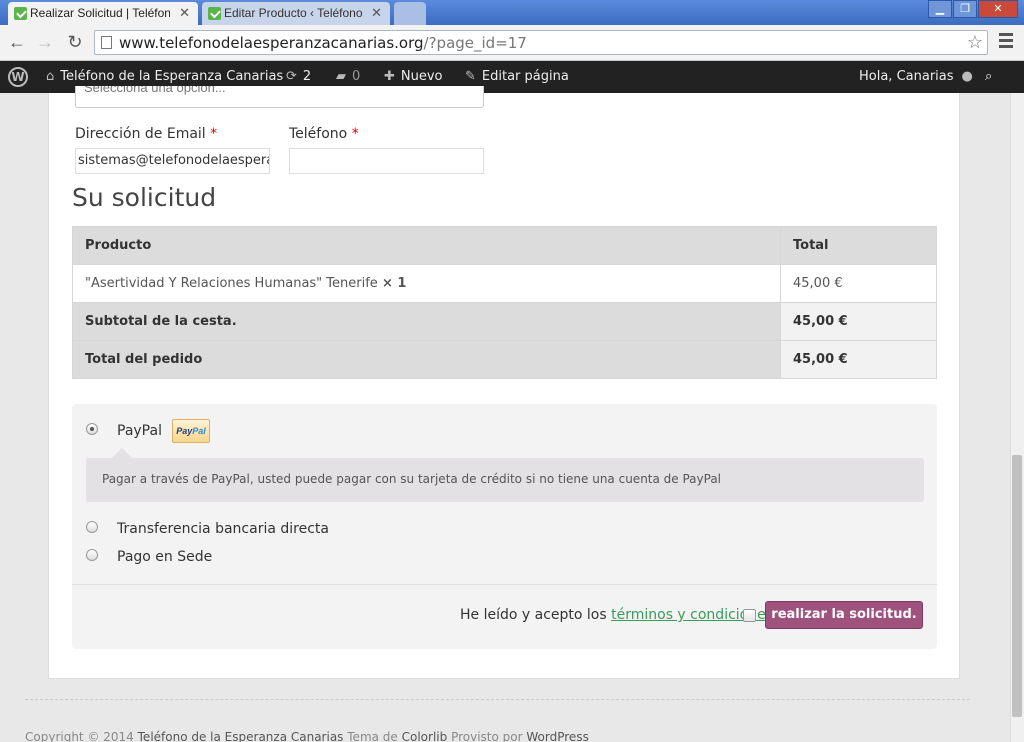  Describe the element at coordinates (348, 76) in the screenshot. I see `admin-comments: ▰ 0` at that location.